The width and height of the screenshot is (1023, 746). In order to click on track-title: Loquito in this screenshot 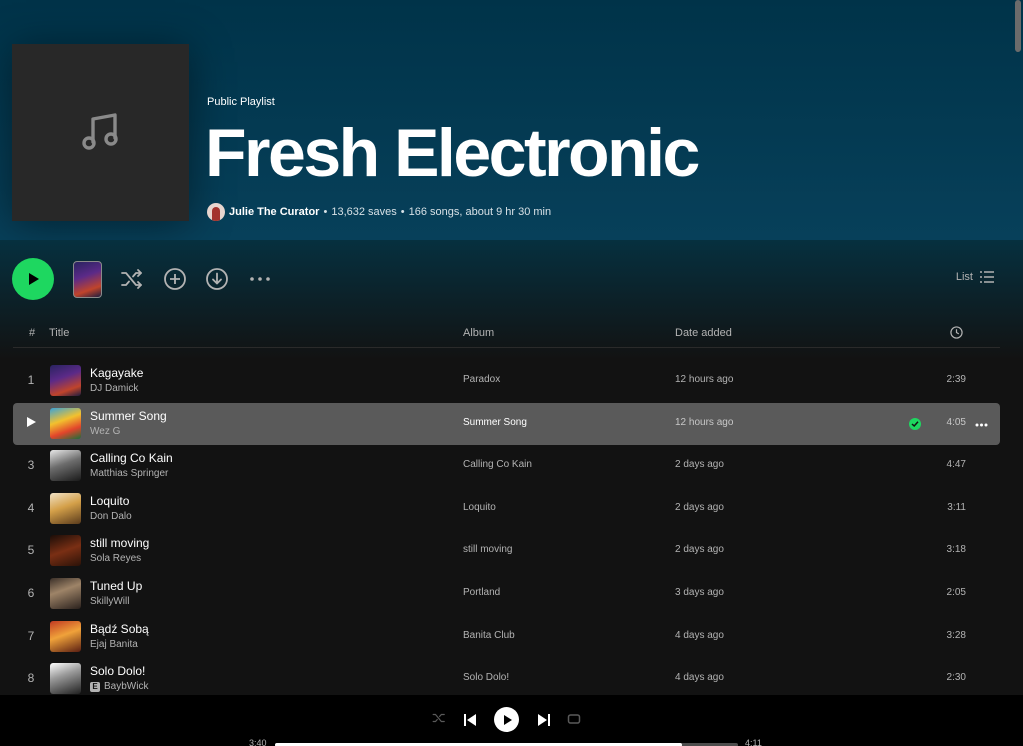, I will do `click(109, 501)`.